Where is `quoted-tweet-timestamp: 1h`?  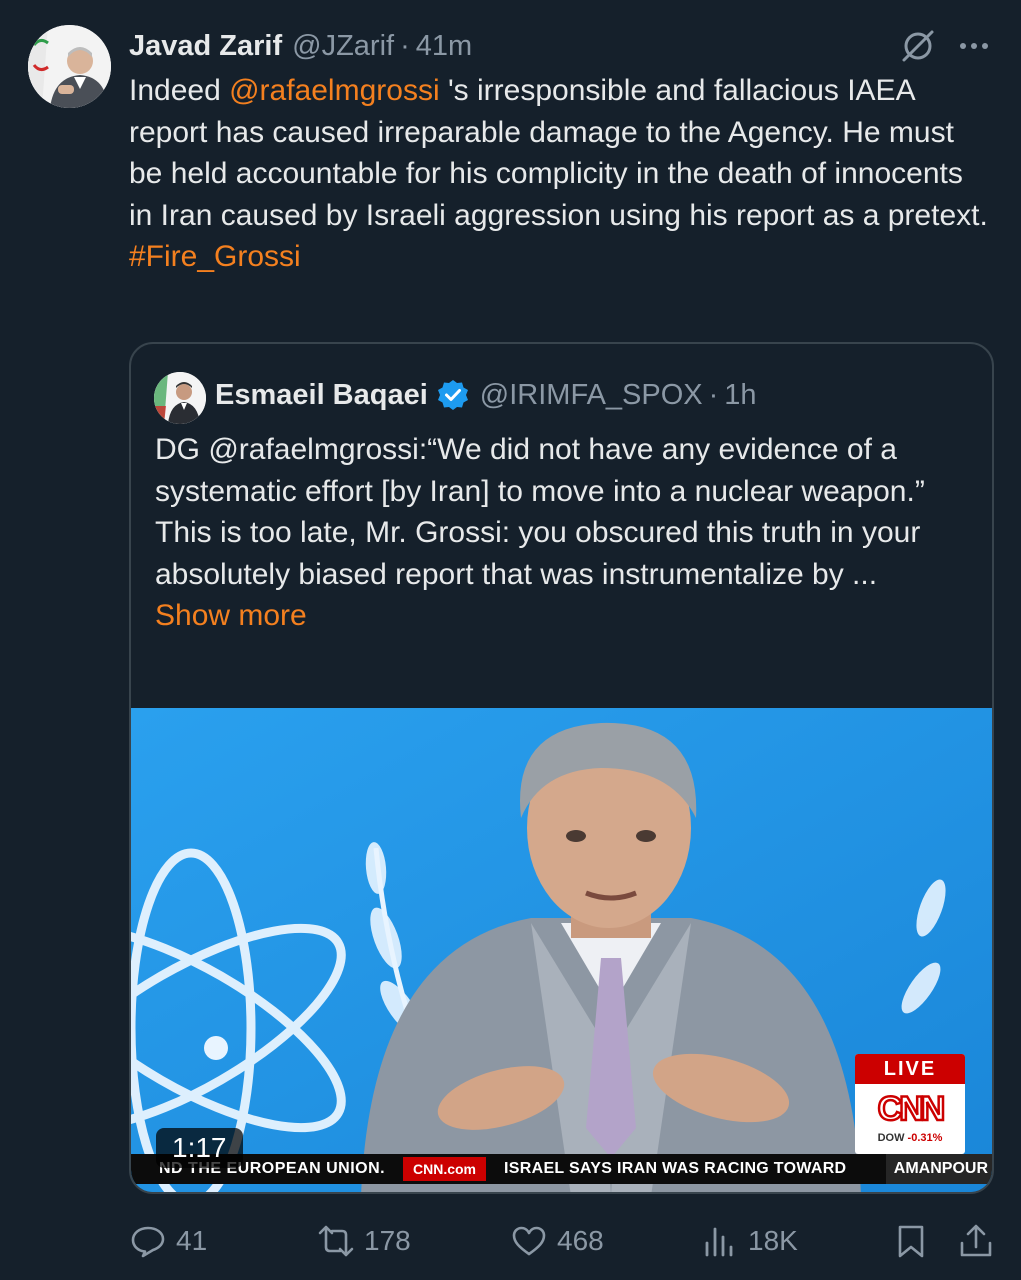
quoted-tweet-timestamp: 1h is located at coordinates (740, 395).